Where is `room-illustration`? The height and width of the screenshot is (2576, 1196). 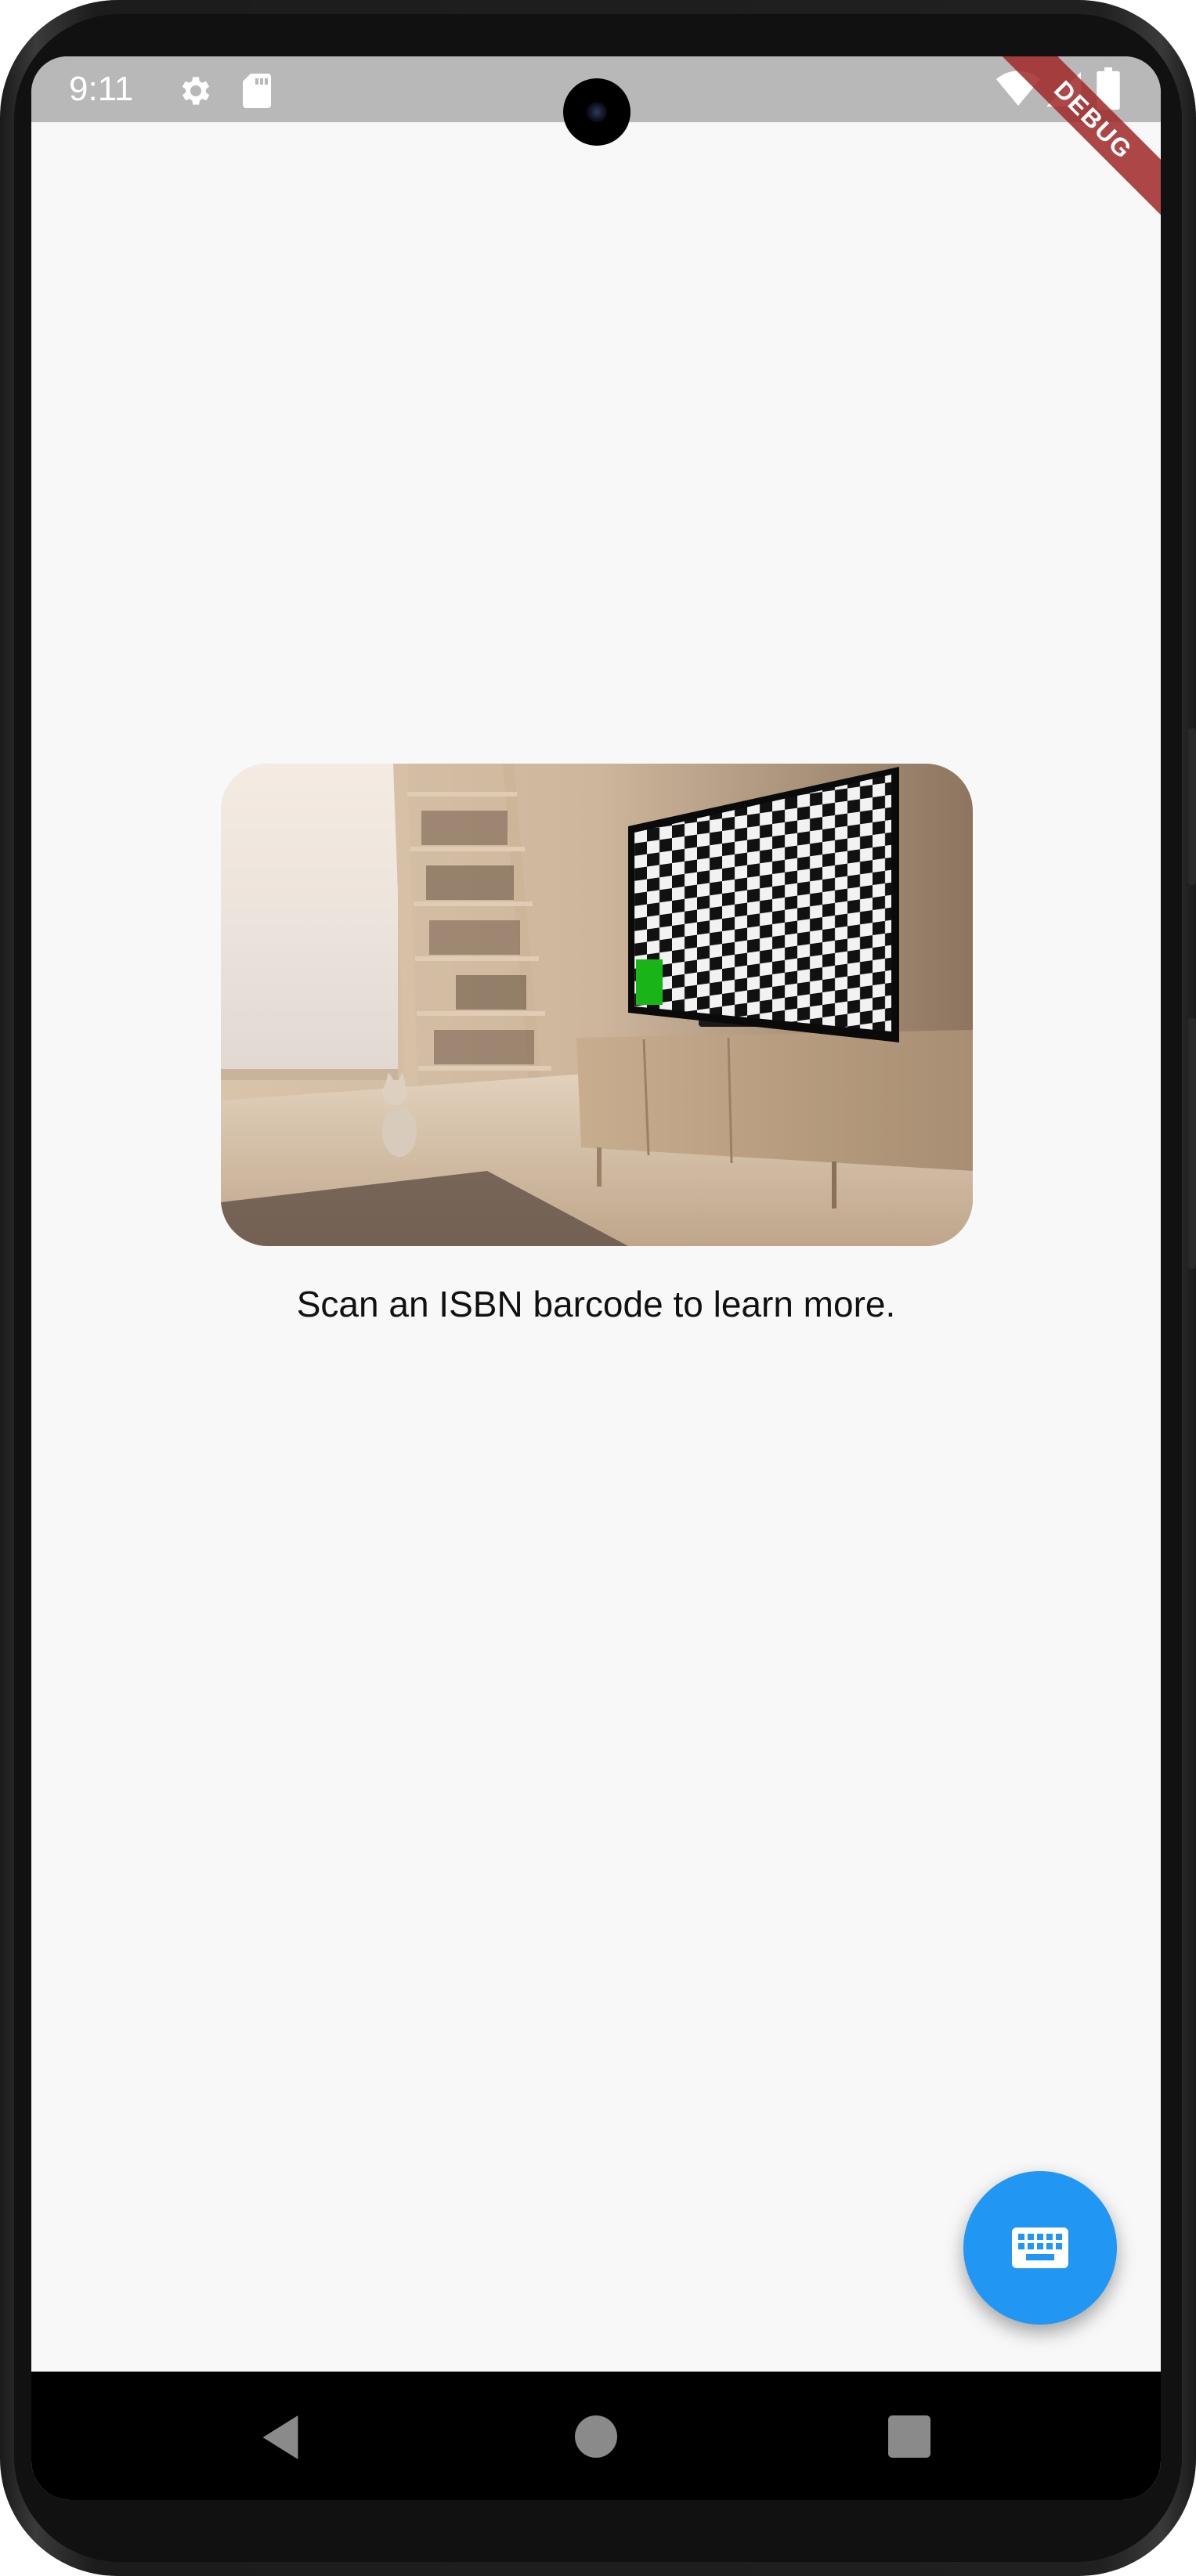 room-illustration is located at coordinates (597, 1005).